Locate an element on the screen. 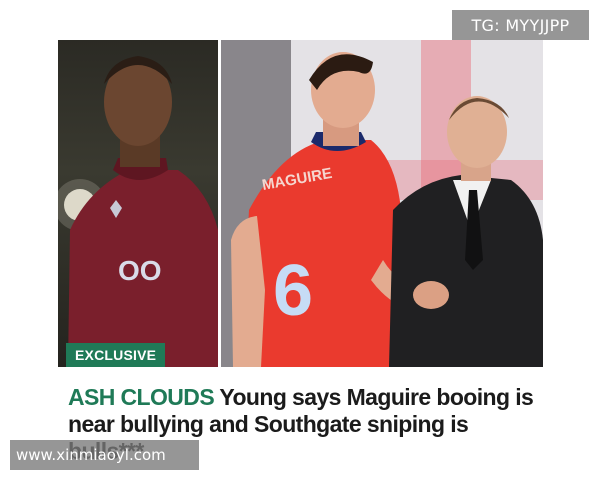  exclusive-badge: EXCLUSIVE is located at coordinates (116, 355).